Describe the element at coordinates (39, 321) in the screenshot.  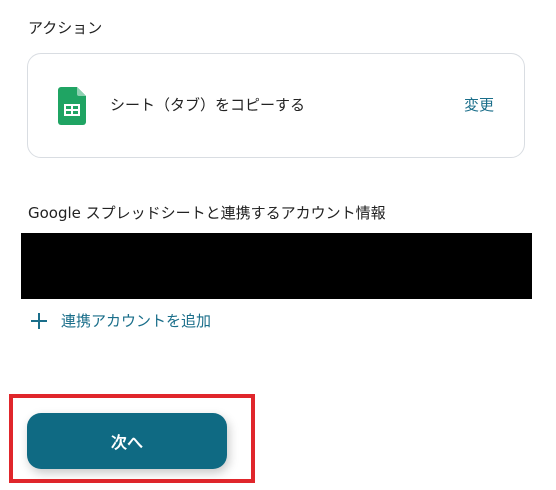
I see `plus-icon` at that location.